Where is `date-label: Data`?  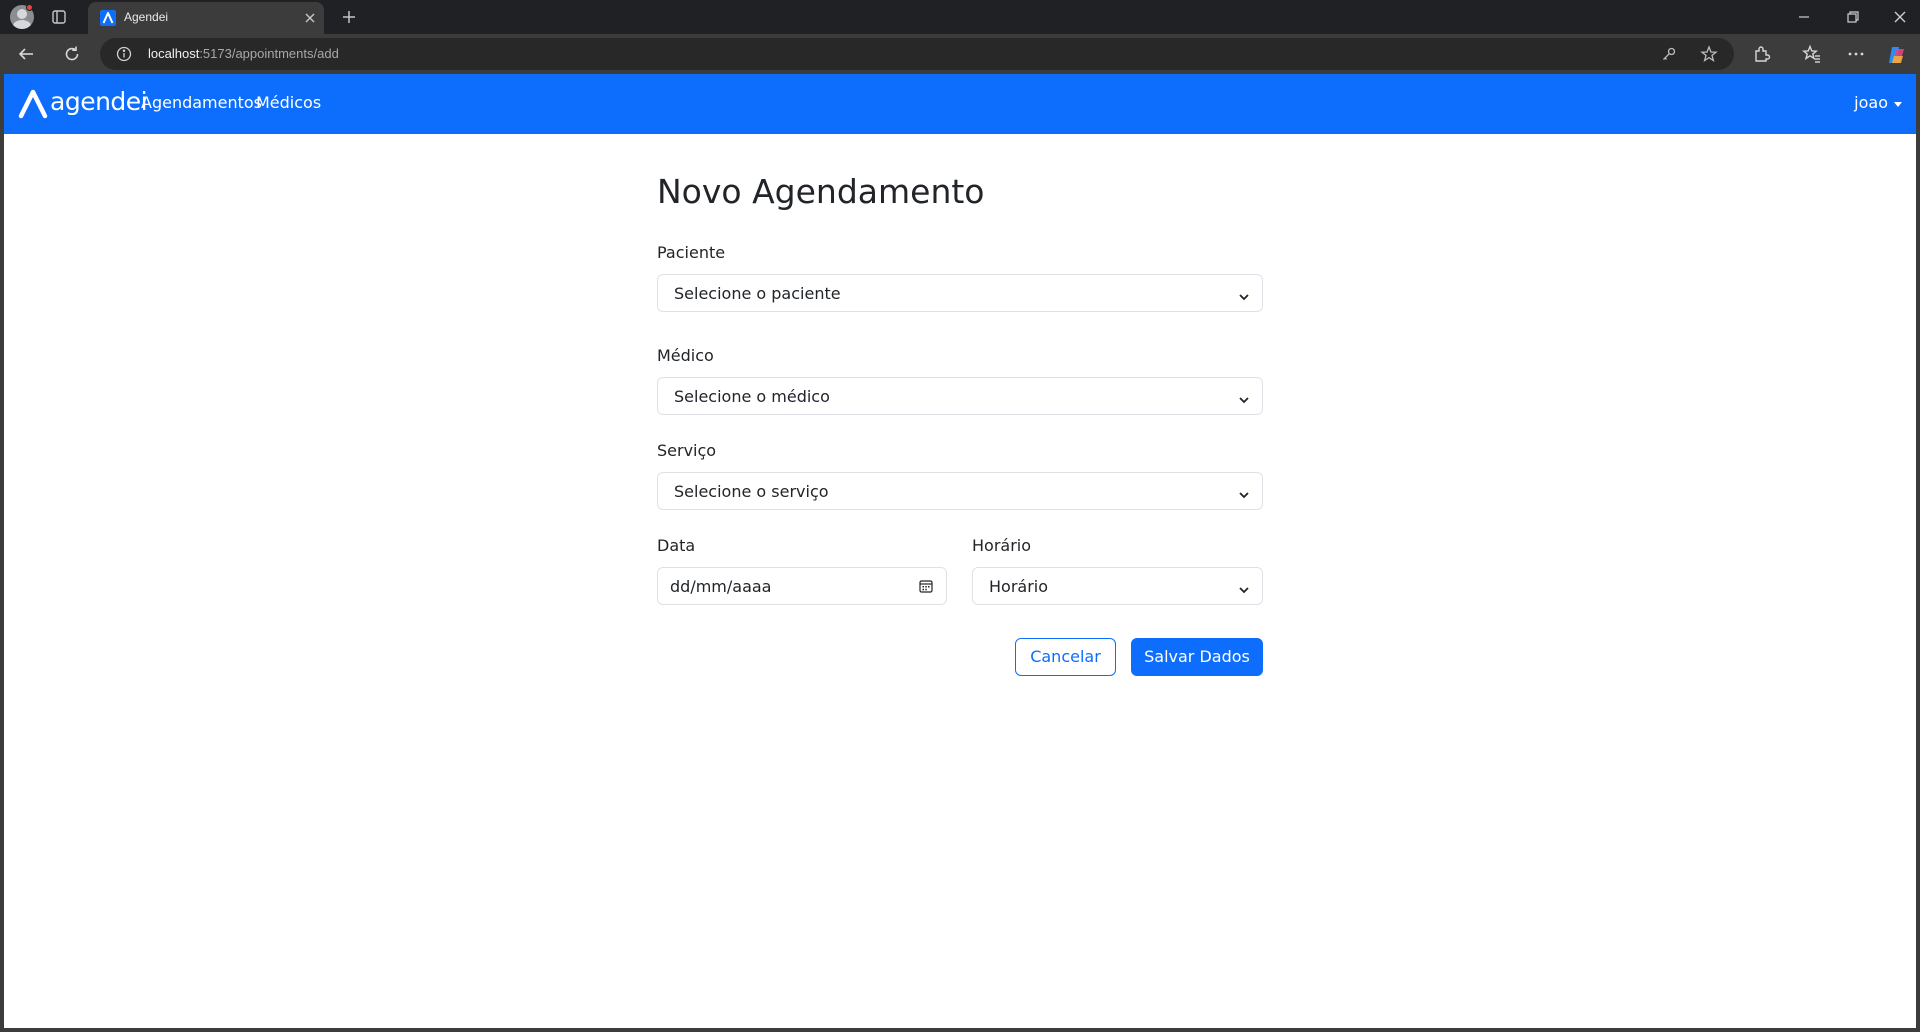 date-label: Data is located at coordinates (676, 545).